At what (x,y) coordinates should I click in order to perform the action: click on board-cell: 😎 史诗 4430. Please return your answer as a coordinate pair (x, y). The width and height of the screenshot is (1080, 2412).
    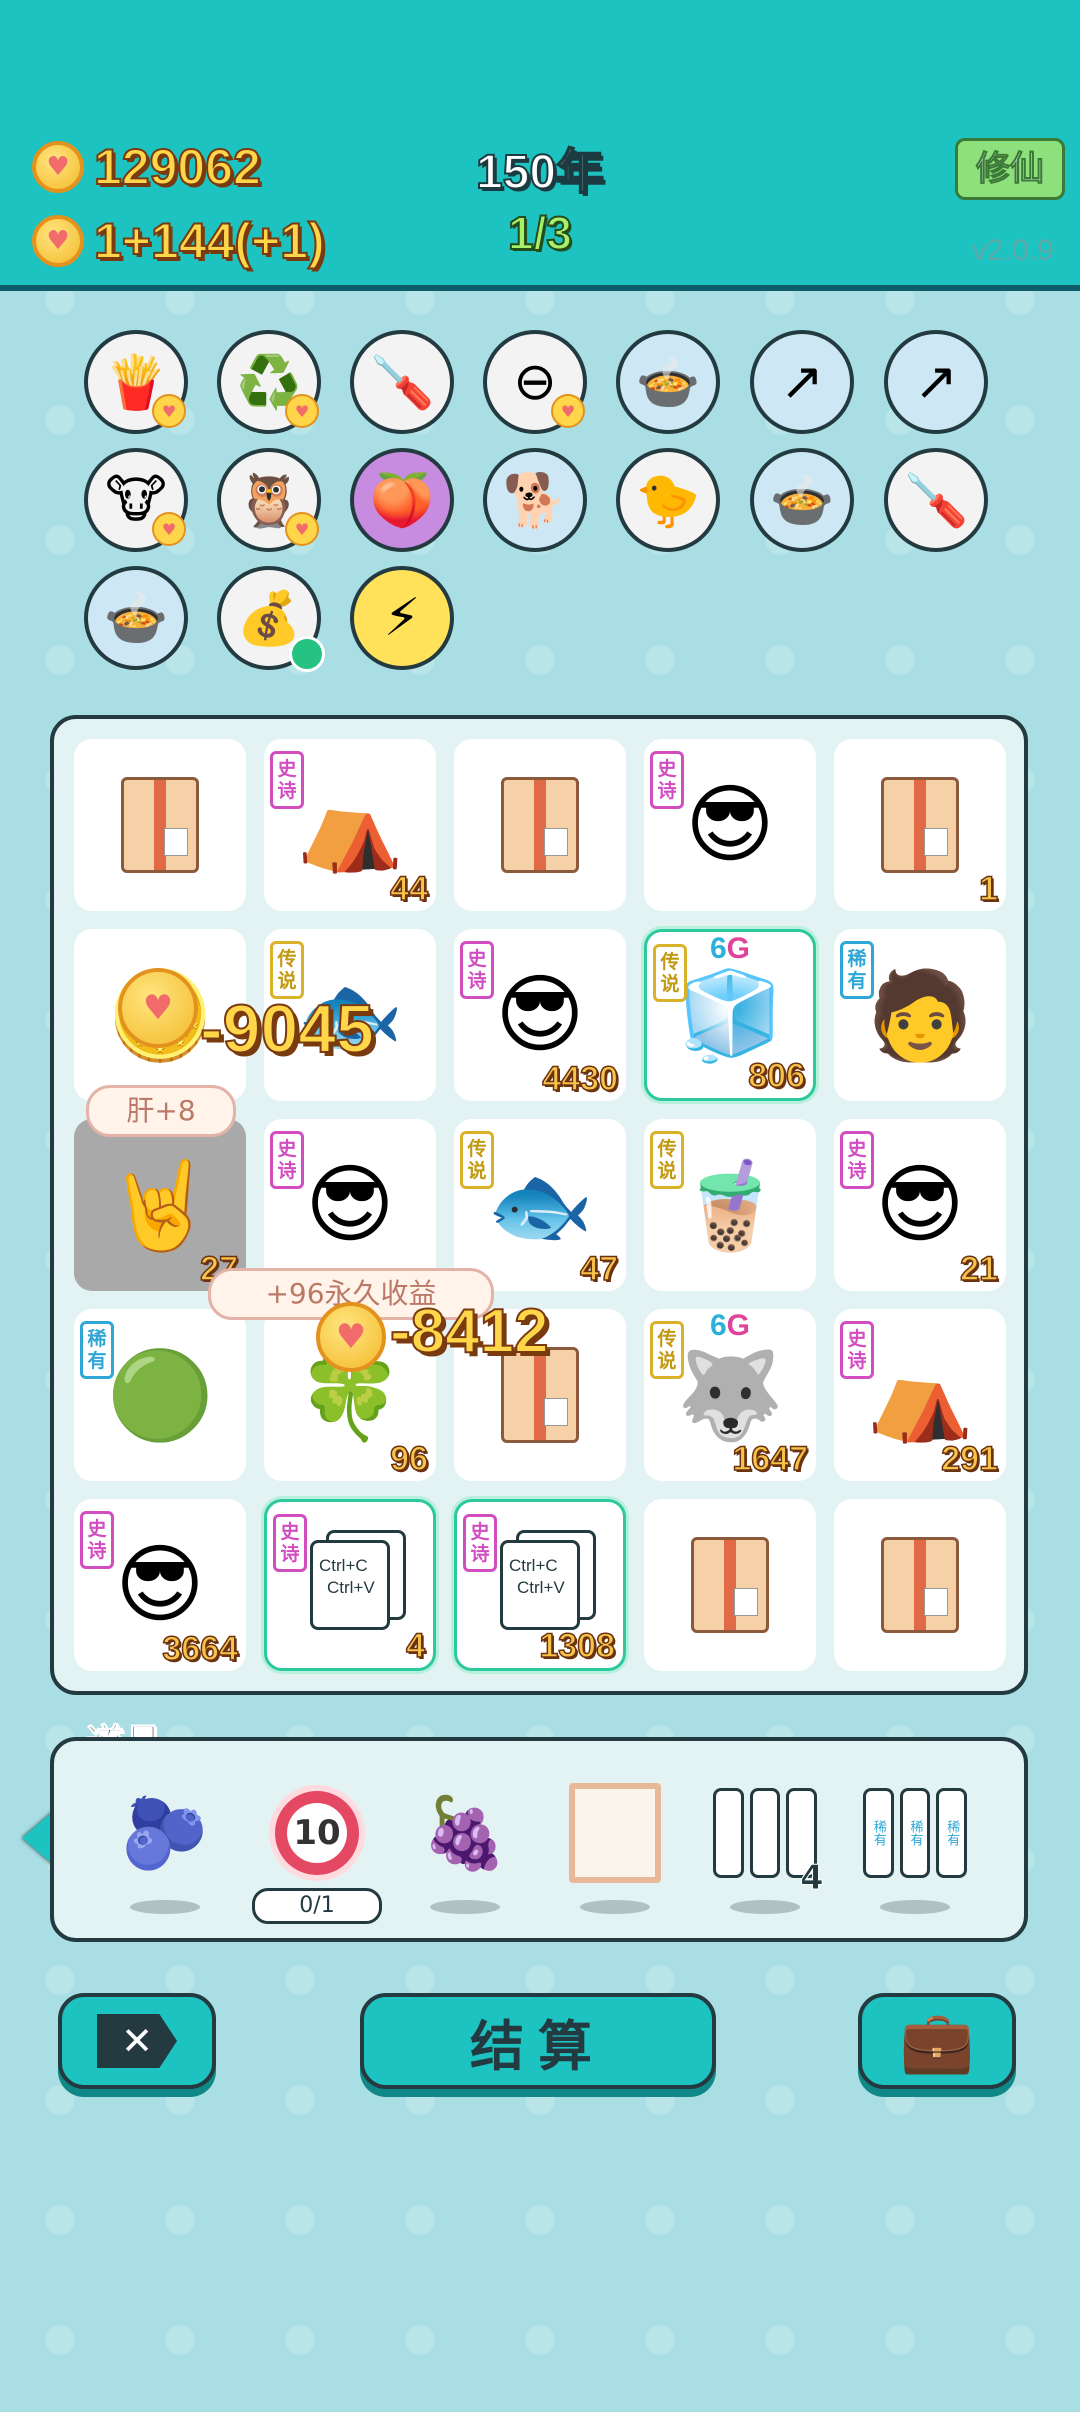
    Looking at the image, I should click on (540, 1015).